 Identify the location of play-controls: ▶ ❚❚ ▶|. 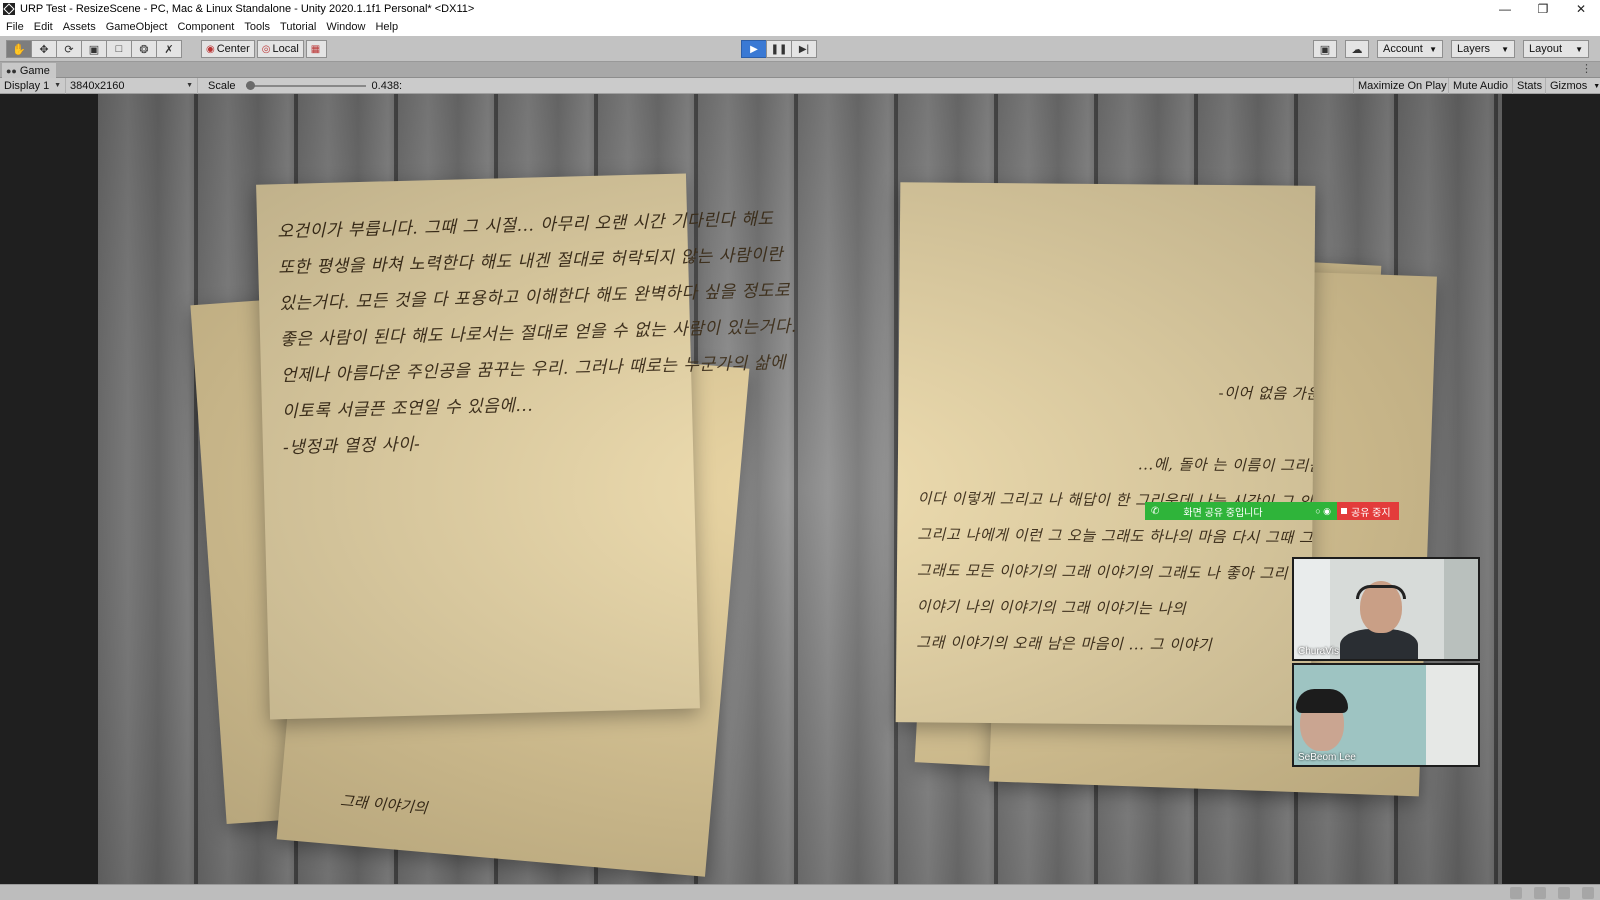
(779, 49).